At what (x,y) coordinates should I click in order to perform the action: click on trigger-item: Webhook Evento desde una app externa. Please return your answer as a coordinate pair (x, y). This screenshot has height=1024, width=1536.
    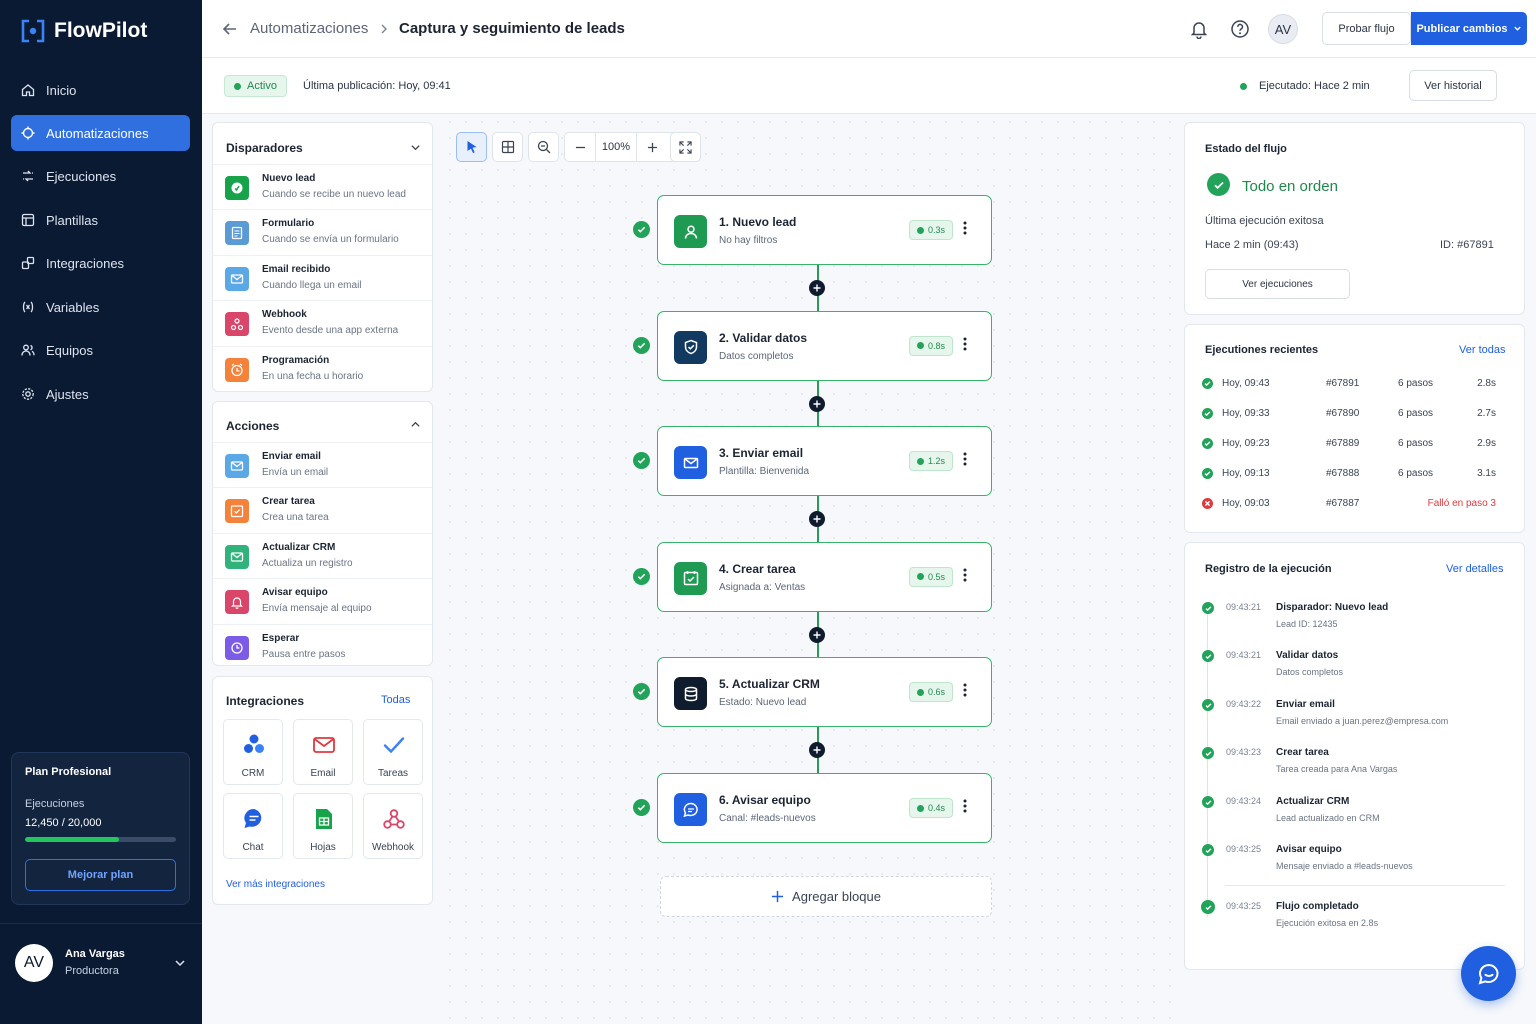
    Looking at the image, I should click on (322, 322).